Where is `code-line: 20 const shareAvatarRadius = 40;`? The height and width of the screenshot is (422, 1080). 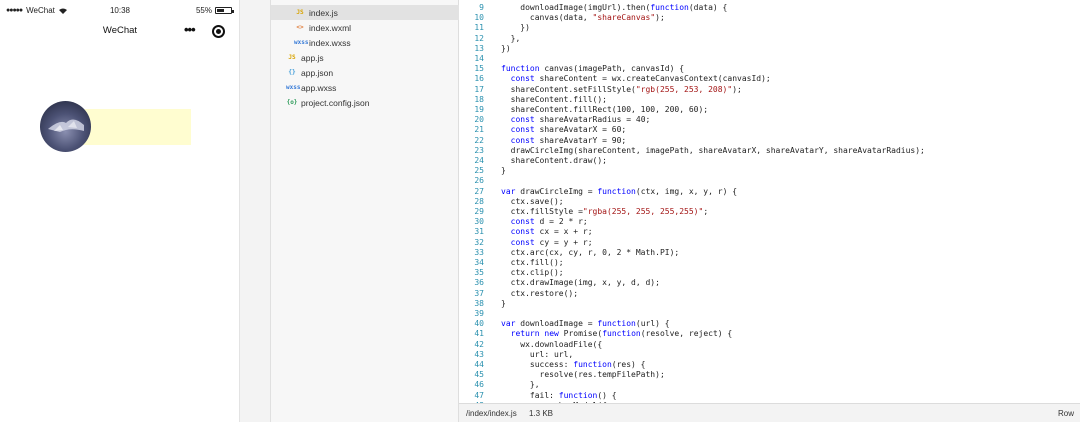 code-line: 20 const shareAvatarRadius = 40; is located at coordinates (769, 120).